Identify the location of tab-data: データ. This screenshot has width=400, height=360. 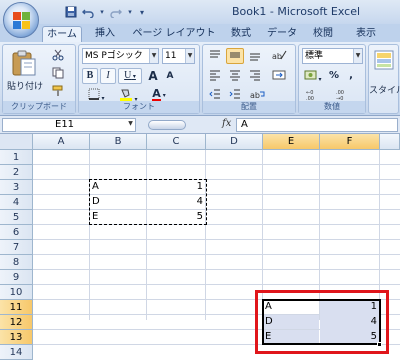
(282, 34).